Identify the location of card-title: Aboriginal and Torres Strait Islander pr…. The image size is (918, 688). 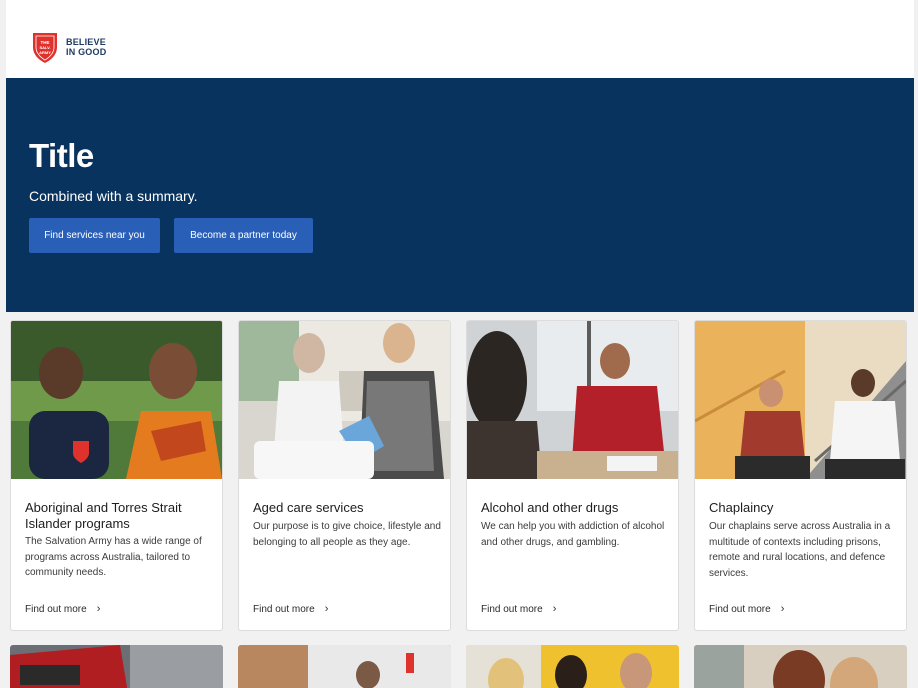
(103, 515).